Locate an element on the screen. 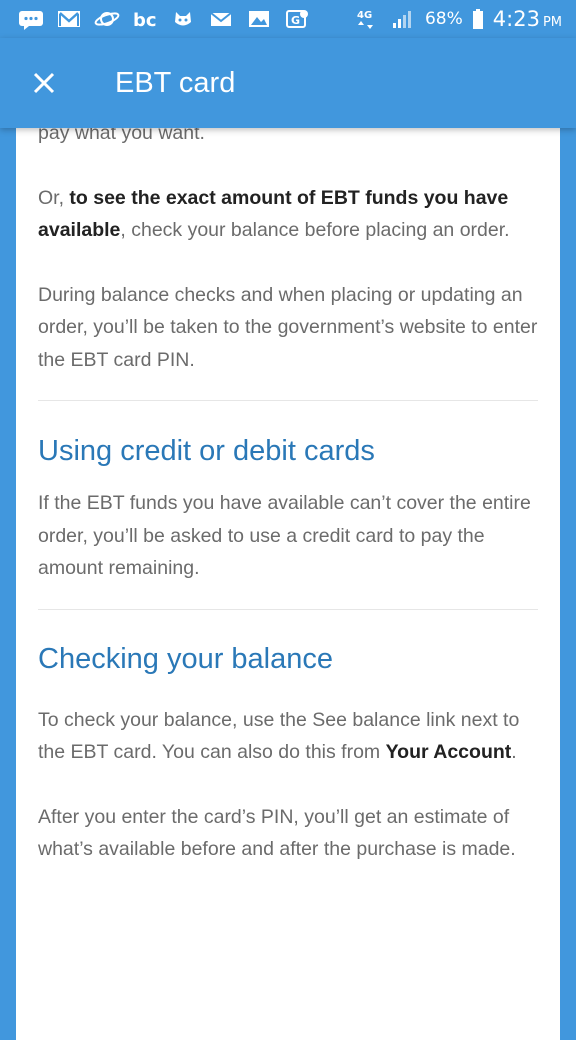 The width and height of the screenshot is (576, 1040). system-status: 4G 68% 4:23 PM is located at coordinates (459, 19).